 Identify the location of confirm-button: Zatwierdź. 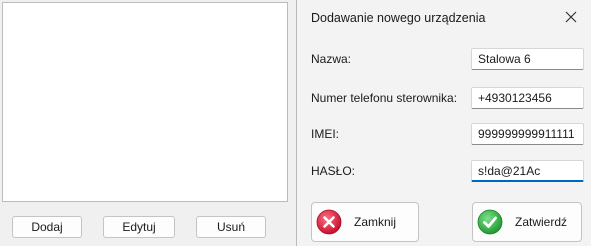
(527, 222).